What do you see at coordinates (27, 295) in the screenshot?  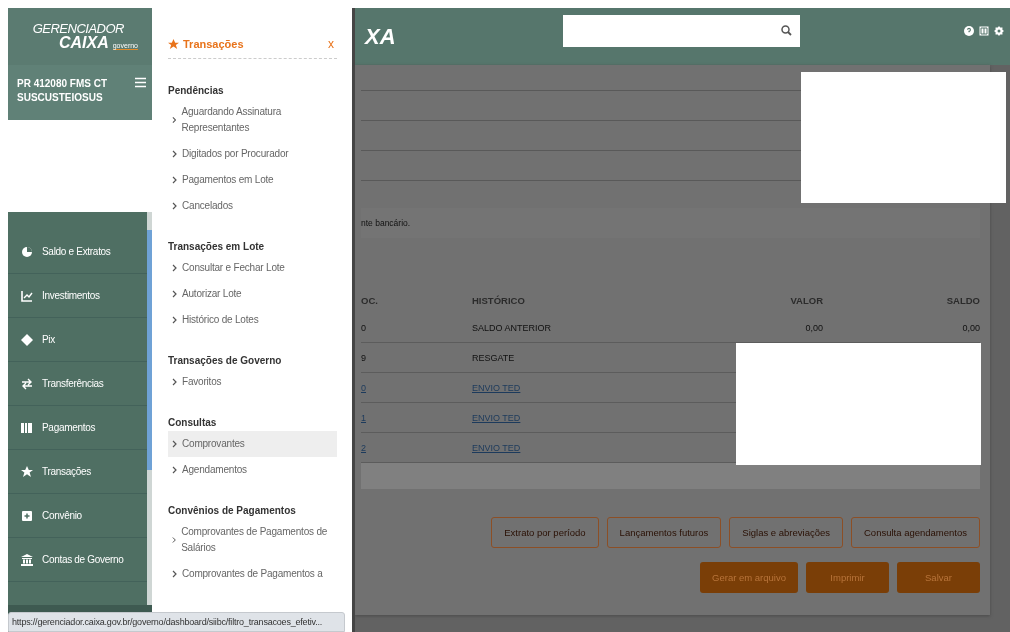 I see `line-chart-icon` at bounding box center [27, 295].